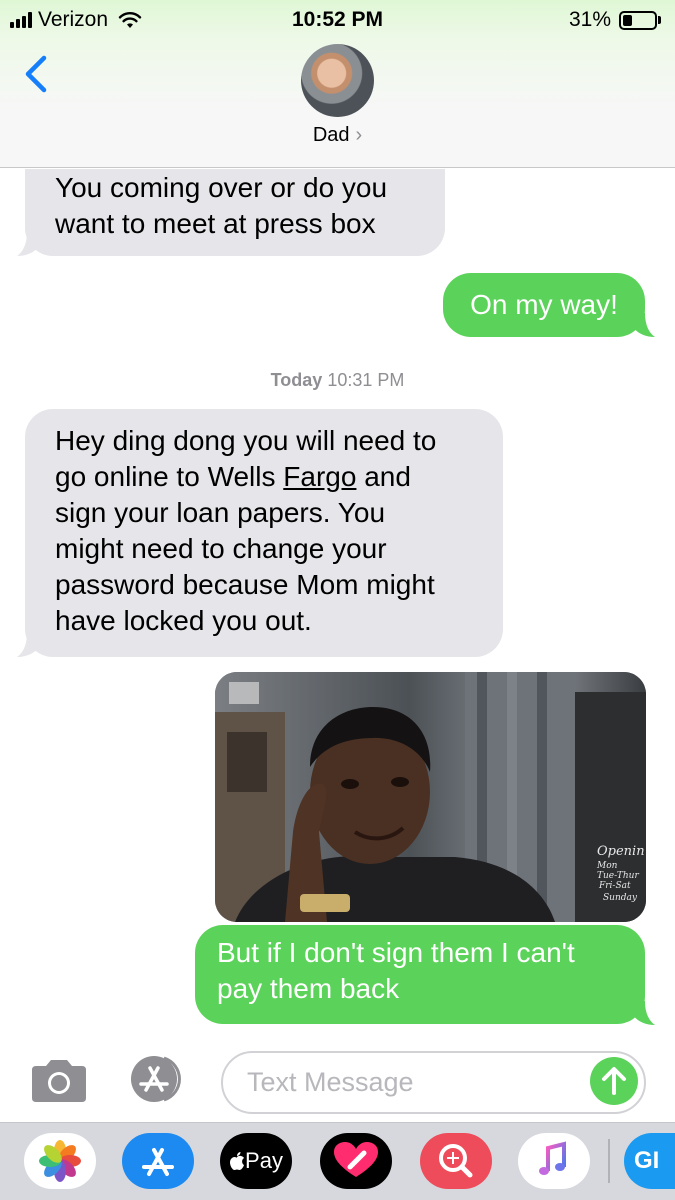  I want to click on apple-logo-icon, so click(237, 1161).